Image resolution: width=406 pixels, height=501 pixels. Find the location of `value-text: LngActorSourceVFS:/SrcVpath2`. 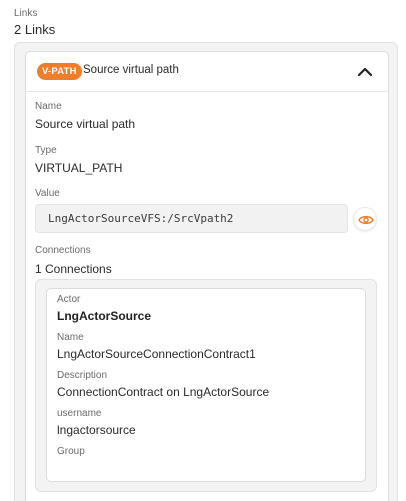

value-text: LngActorSourceVFS:/SrcVpath2 is located at coordinates (141, 218).